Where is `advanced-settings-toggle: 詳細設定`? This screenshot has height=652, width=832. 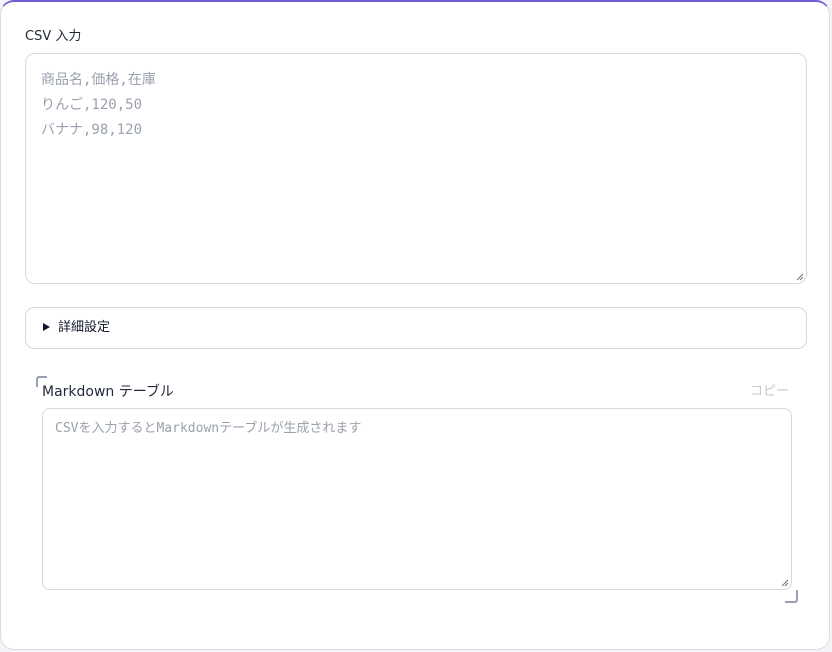 advanced-settings-toggle: 詳細設定 is located at coordinates (416, 328).